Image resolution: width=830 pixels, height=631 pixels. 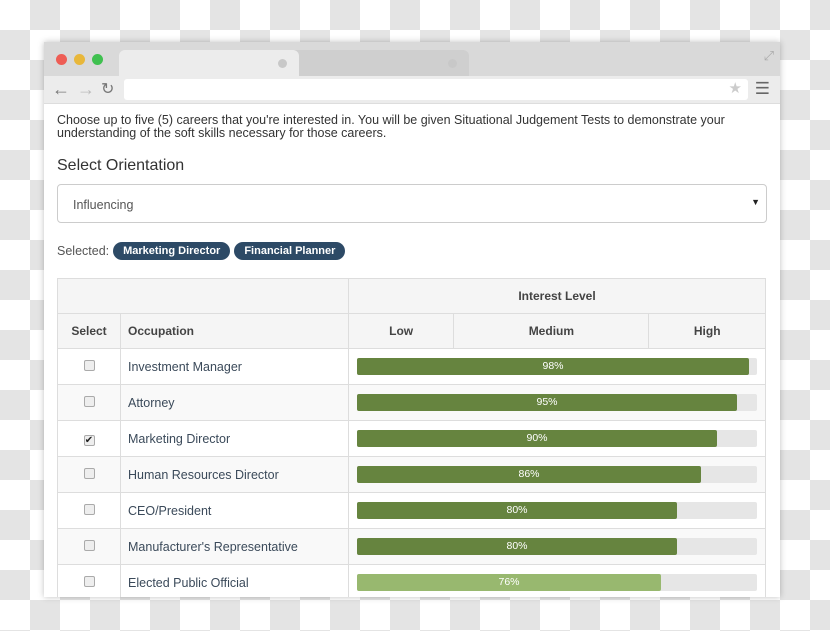 What do you see at coordinates (234, 438) in the screenshot?
I see `occupation-cell: Marketing Director` at bounding box center [234, 438].